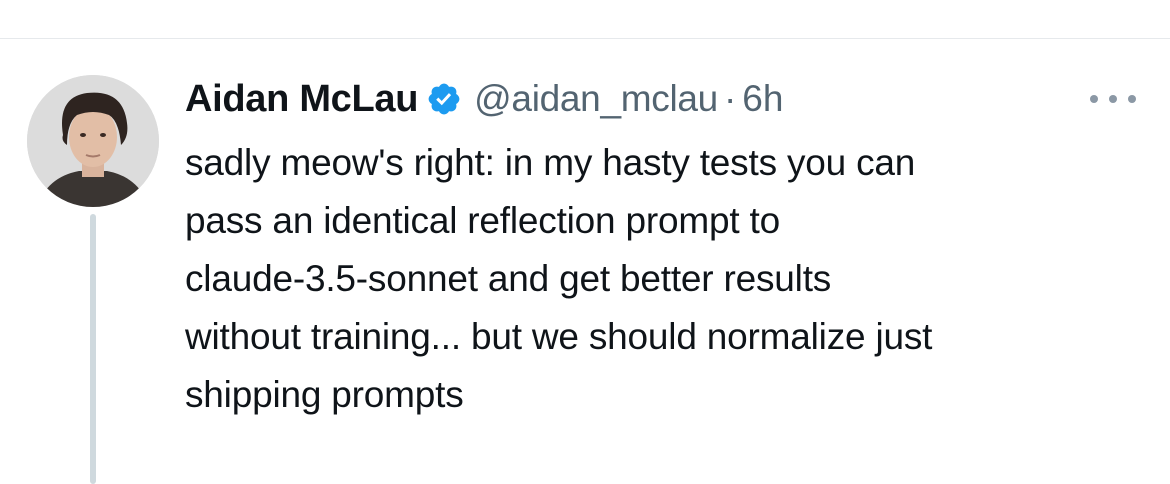 This screenshot has width=1170, height=484. Describe the element at coordinates (301, 99) in the screenshot. I see `author-display-name: Aidan McLau` at that location.